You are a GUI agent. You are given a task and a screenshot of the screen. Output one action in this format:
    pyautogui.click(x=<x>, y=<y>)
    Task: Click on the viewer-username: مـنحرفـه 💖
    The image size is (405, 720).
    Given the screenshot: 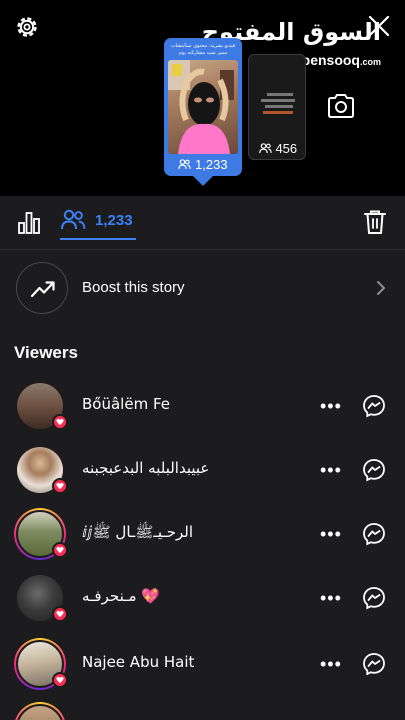 What is the action you would take?
    pyautogui.click(x=121, y=596)
    